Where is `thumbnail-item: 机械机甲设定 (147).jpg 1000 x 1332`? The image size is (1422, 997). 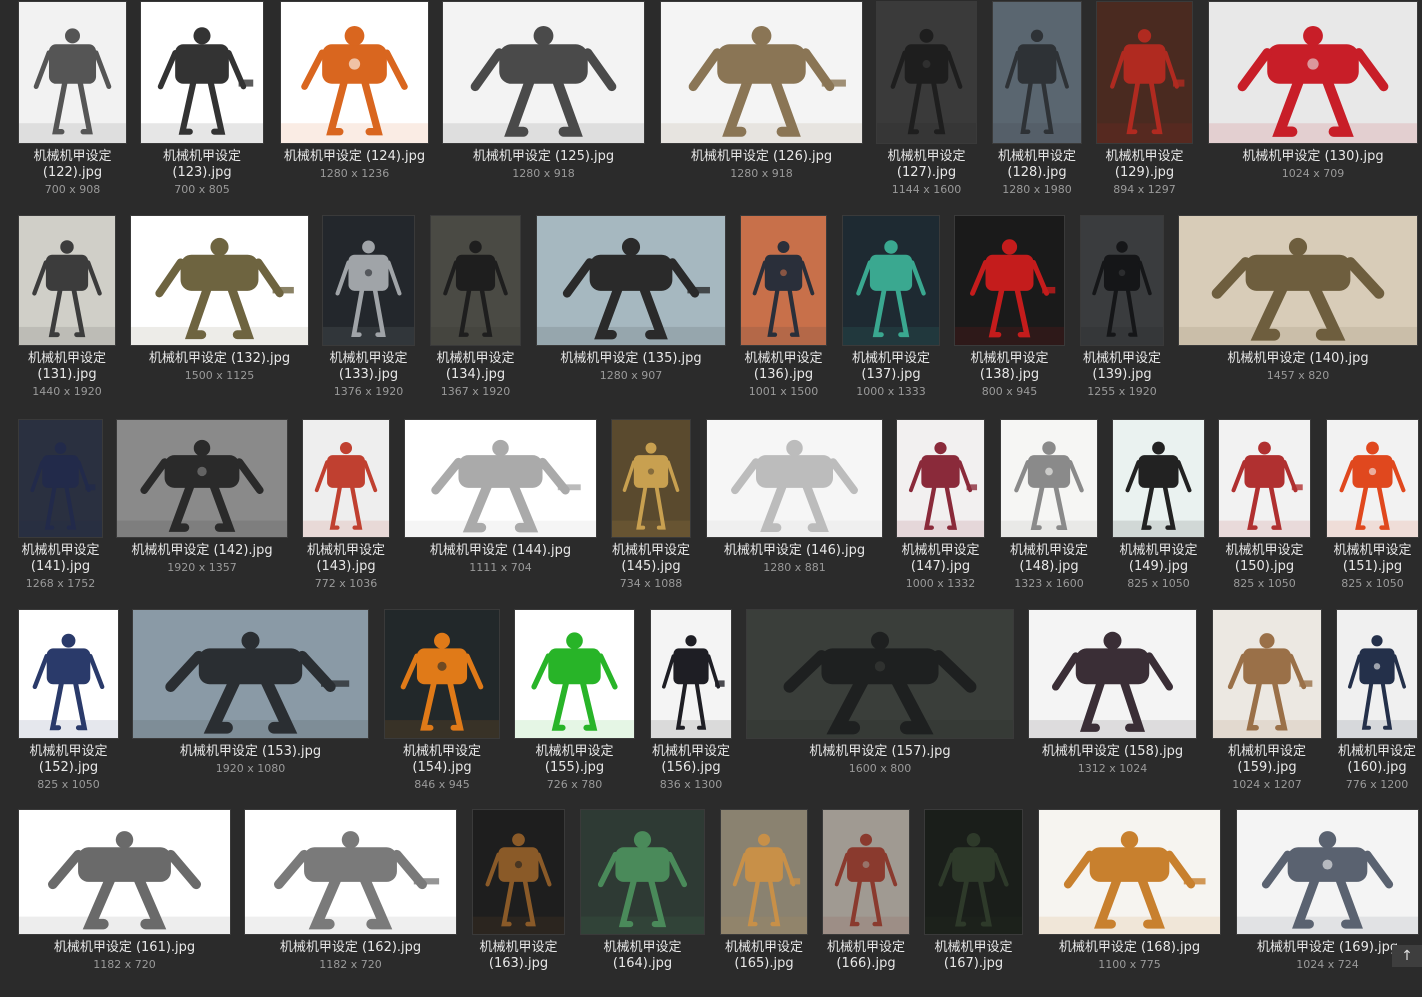 thumbnail-item: 机械机甲设定 (147).jpg 1000 x 1332 is located at coordinates (940, 509).